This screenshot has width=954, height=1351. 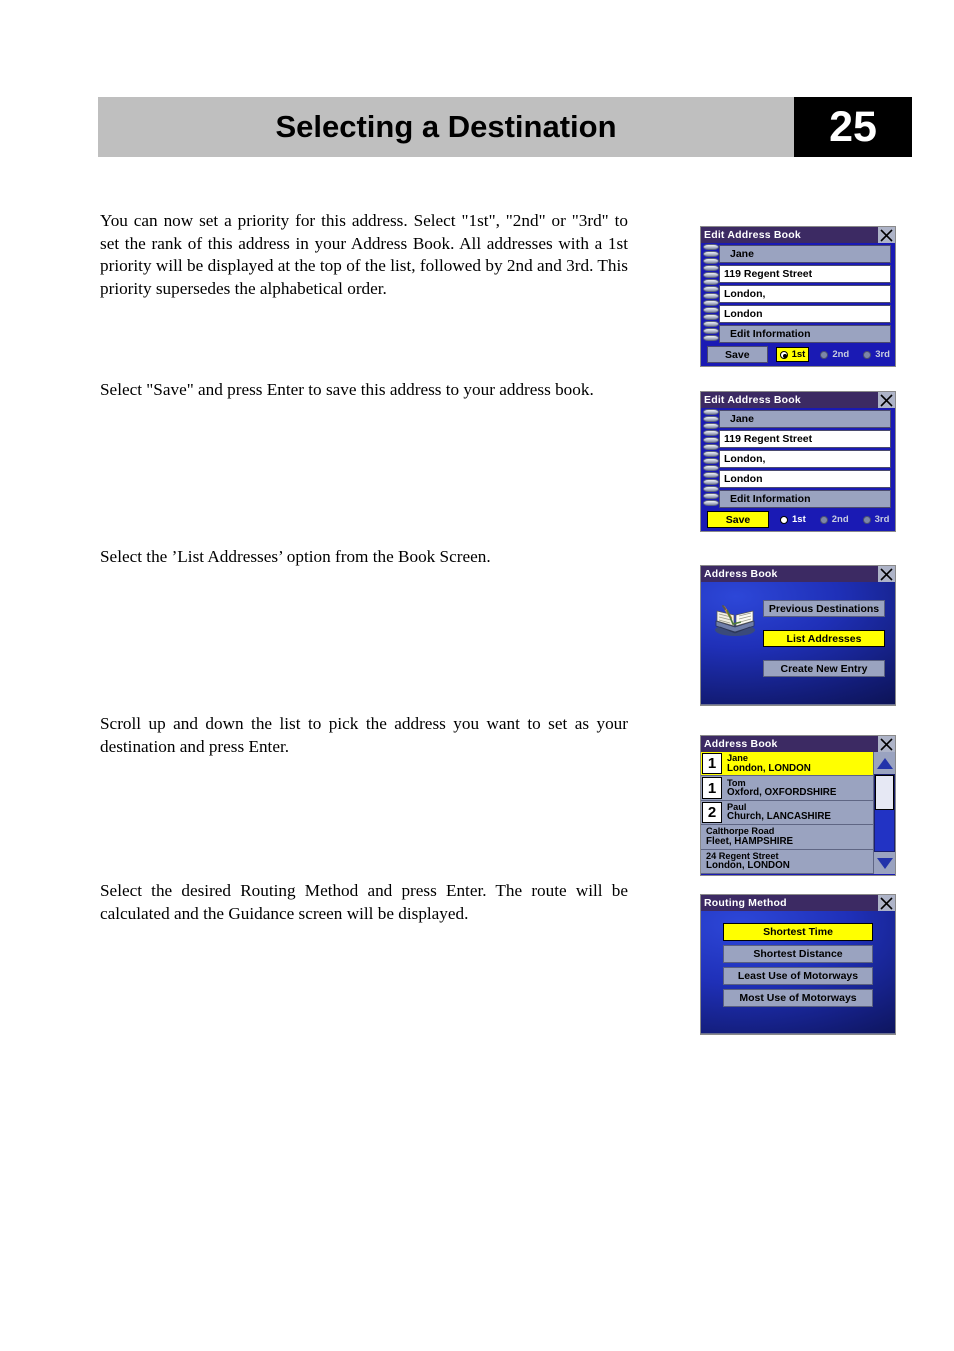 I want to click on routing-option-least-motorways: Least Use of Motorways, so click(x=798, y=976).